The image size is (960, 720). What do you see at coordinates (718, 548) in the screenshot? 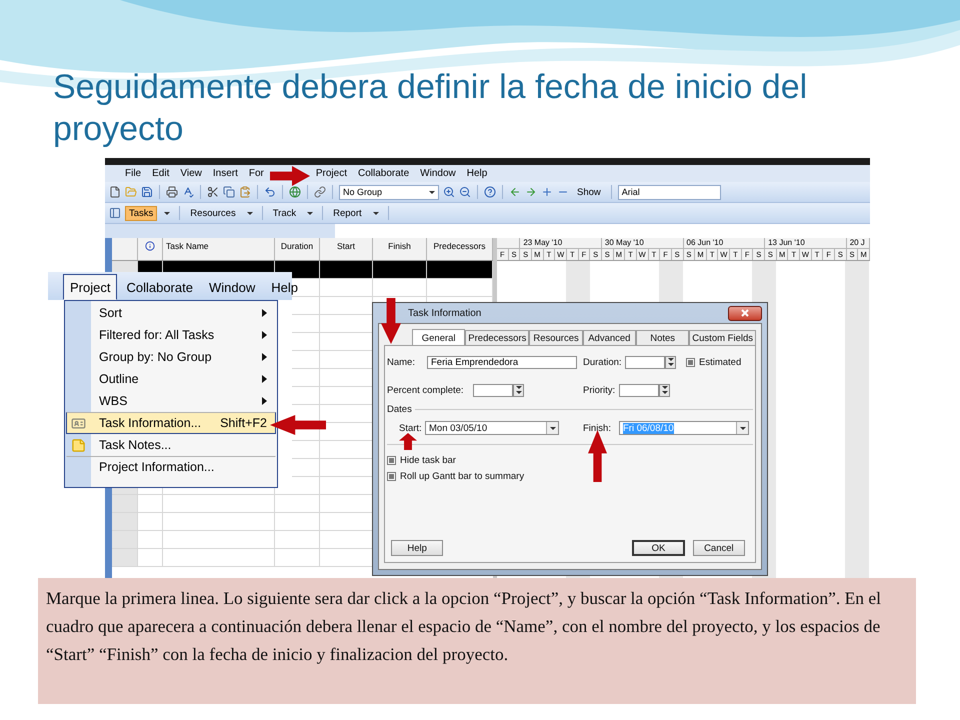
I see `dialog-button: Cancel` at bounding box center [718, 548].